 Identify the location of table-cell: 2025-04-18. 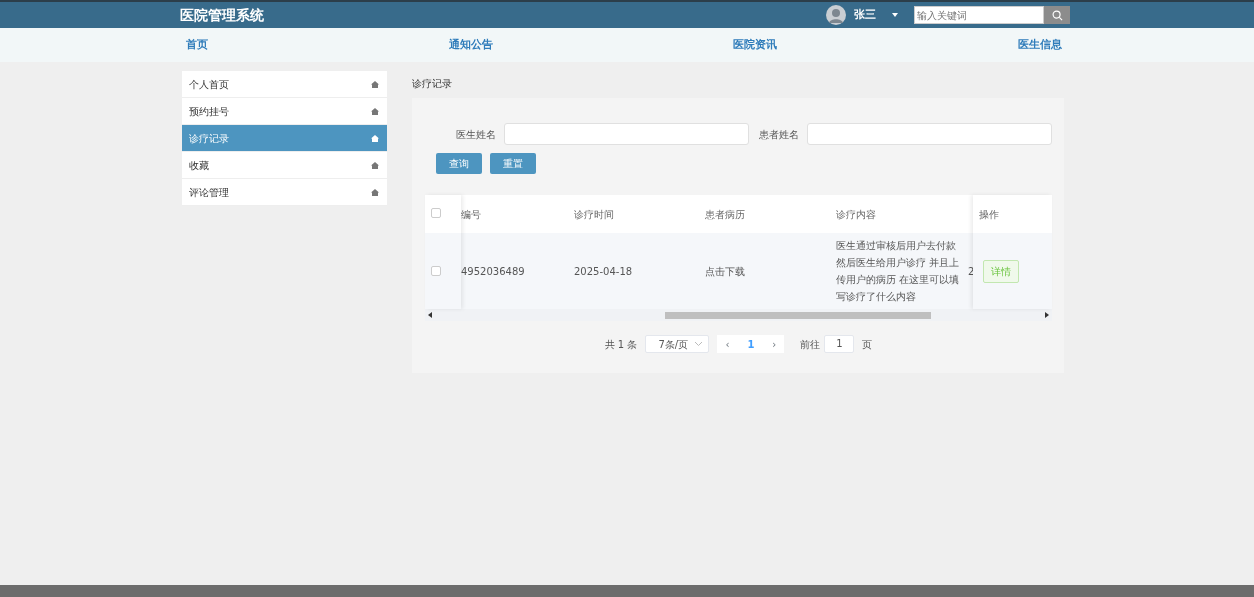
(603, 271).